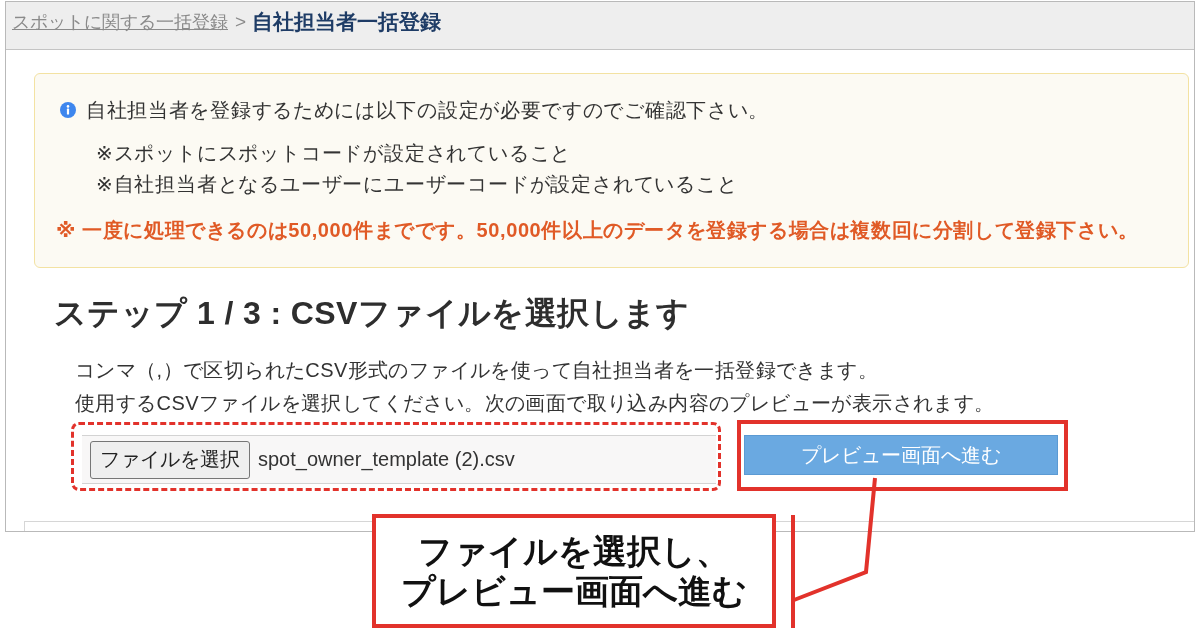 This screenshot has width=1204, height=642. I want to click on description-text: 使用するCSVファイルを選択してください。次の画面で取り込み内容のプレビューが表示されます。, so click(535, 403).